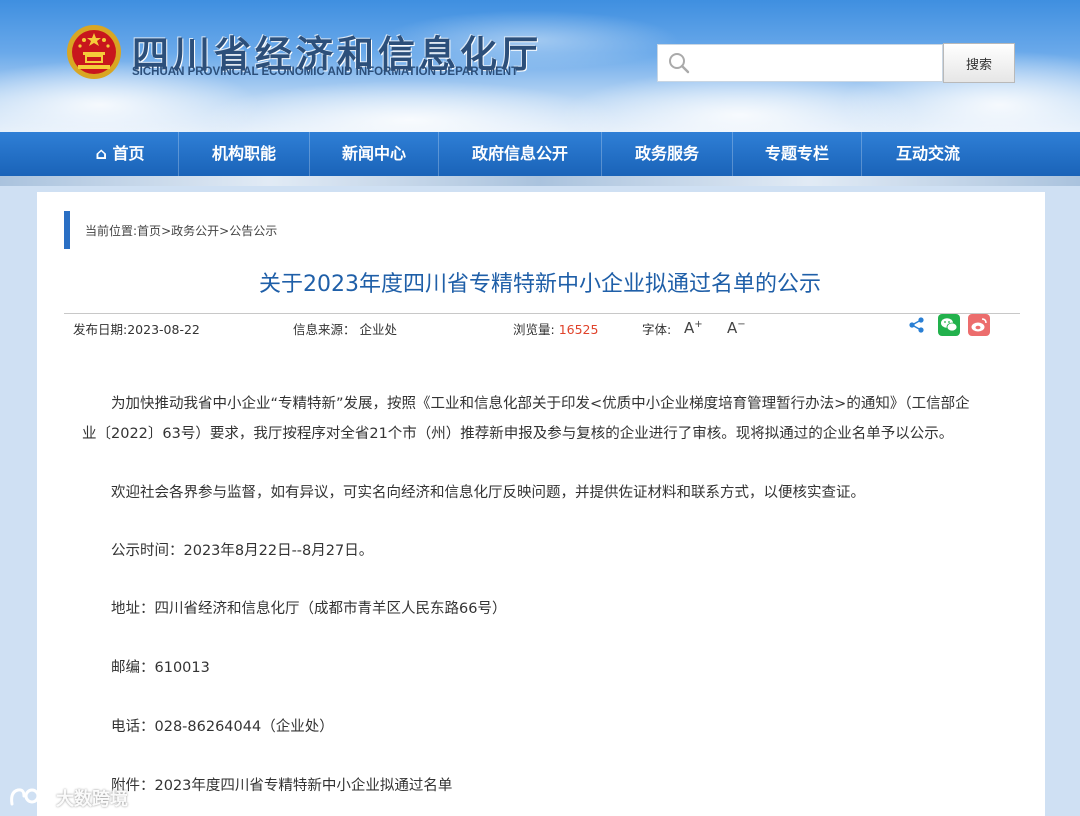 This screenshot has width=1080, height=816. I want to click on nav-item-topics: 专题专栏, so click(797, 154).